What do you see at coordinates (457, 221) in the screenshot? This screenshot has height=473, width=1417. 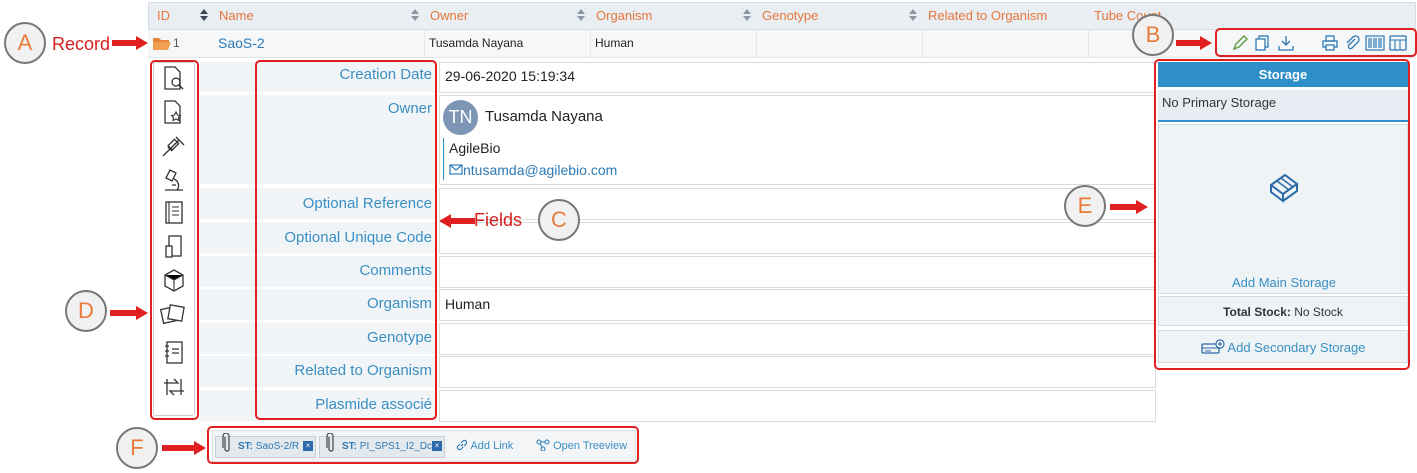 I see `arrow-left-icon` at bounding box center [457, 221].